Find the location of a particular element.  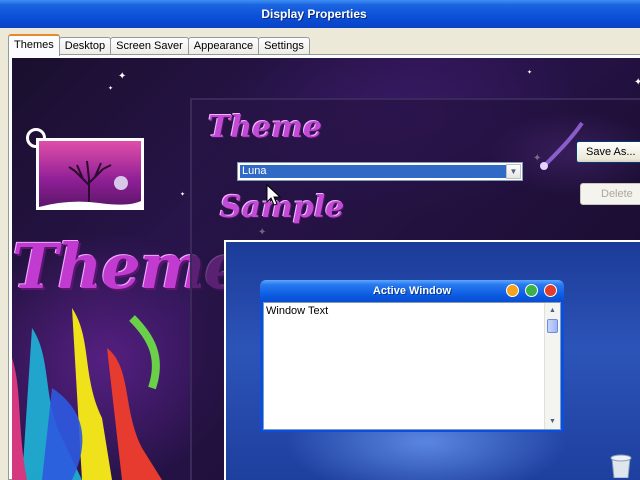

maximize-icon is located at coordinates (531, 290).